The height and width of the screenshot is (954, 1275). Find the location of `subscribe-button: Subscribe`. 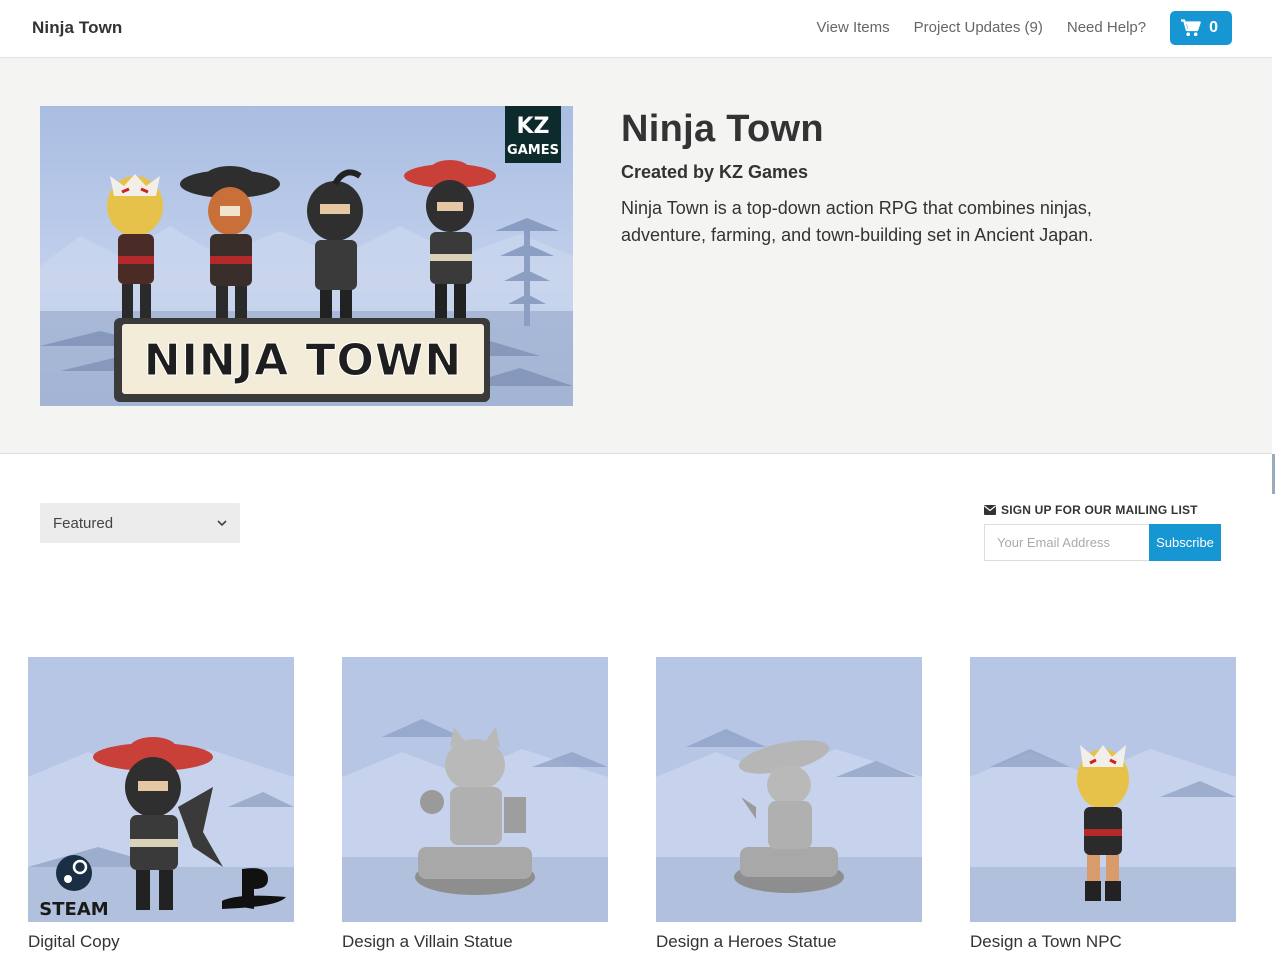

subscribe-button: Subscribe is located at coordinates (1185, 542).